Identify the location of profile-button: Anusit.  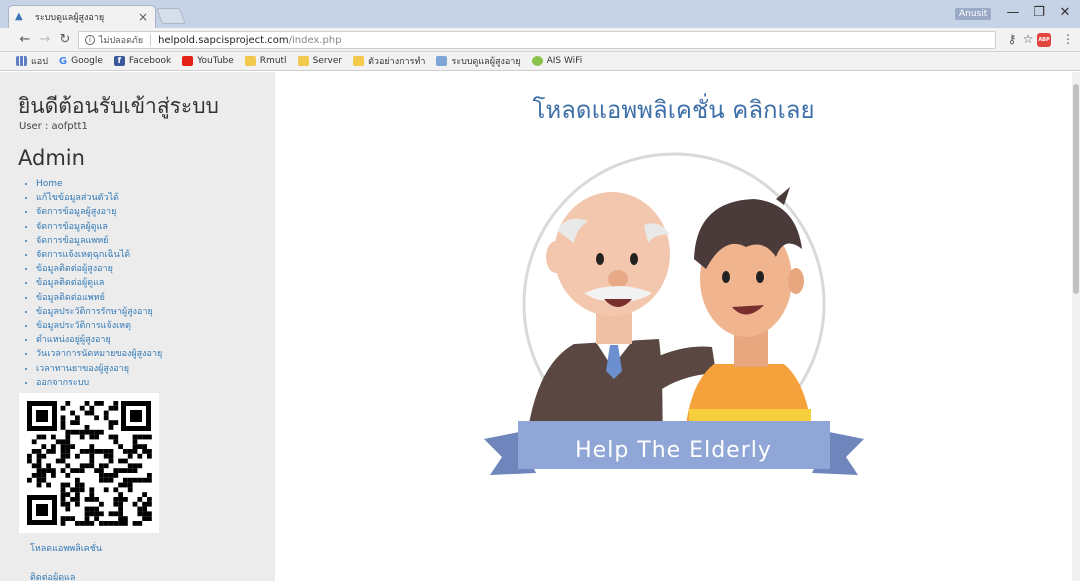
(973, 14).